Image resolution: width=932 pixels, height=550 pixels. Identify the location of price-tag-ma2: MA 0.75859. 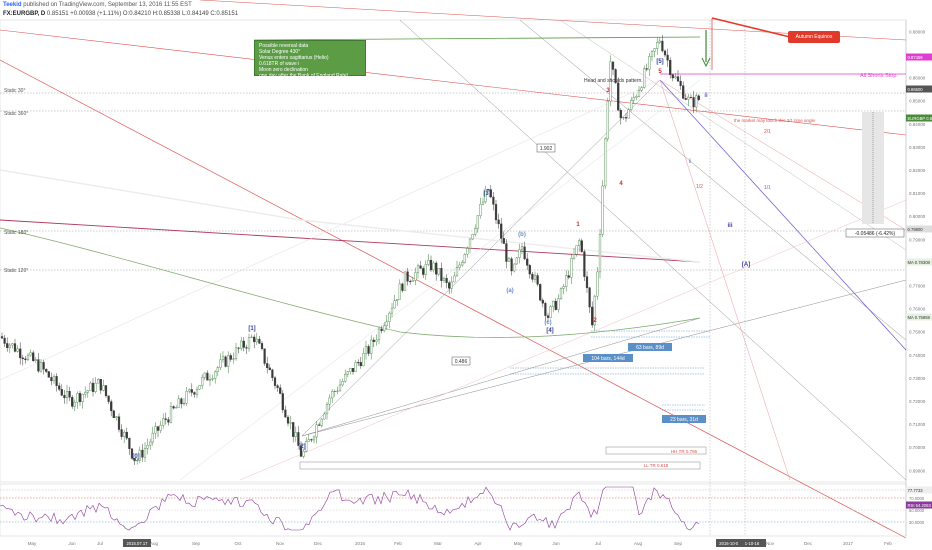
(919, 317).